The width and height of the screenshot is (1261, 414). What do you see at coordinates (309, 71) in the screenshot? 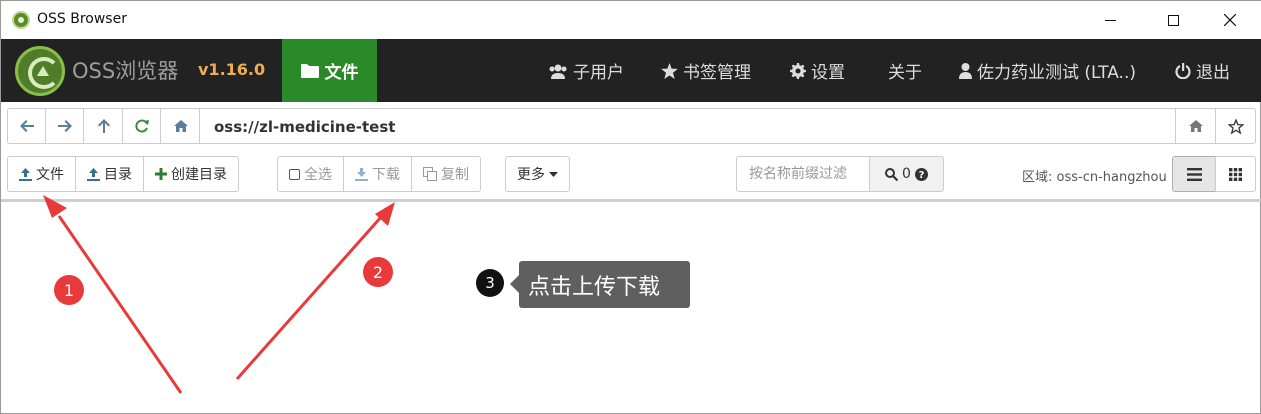
I see `folder-icon` at bounding box center [309, 71].